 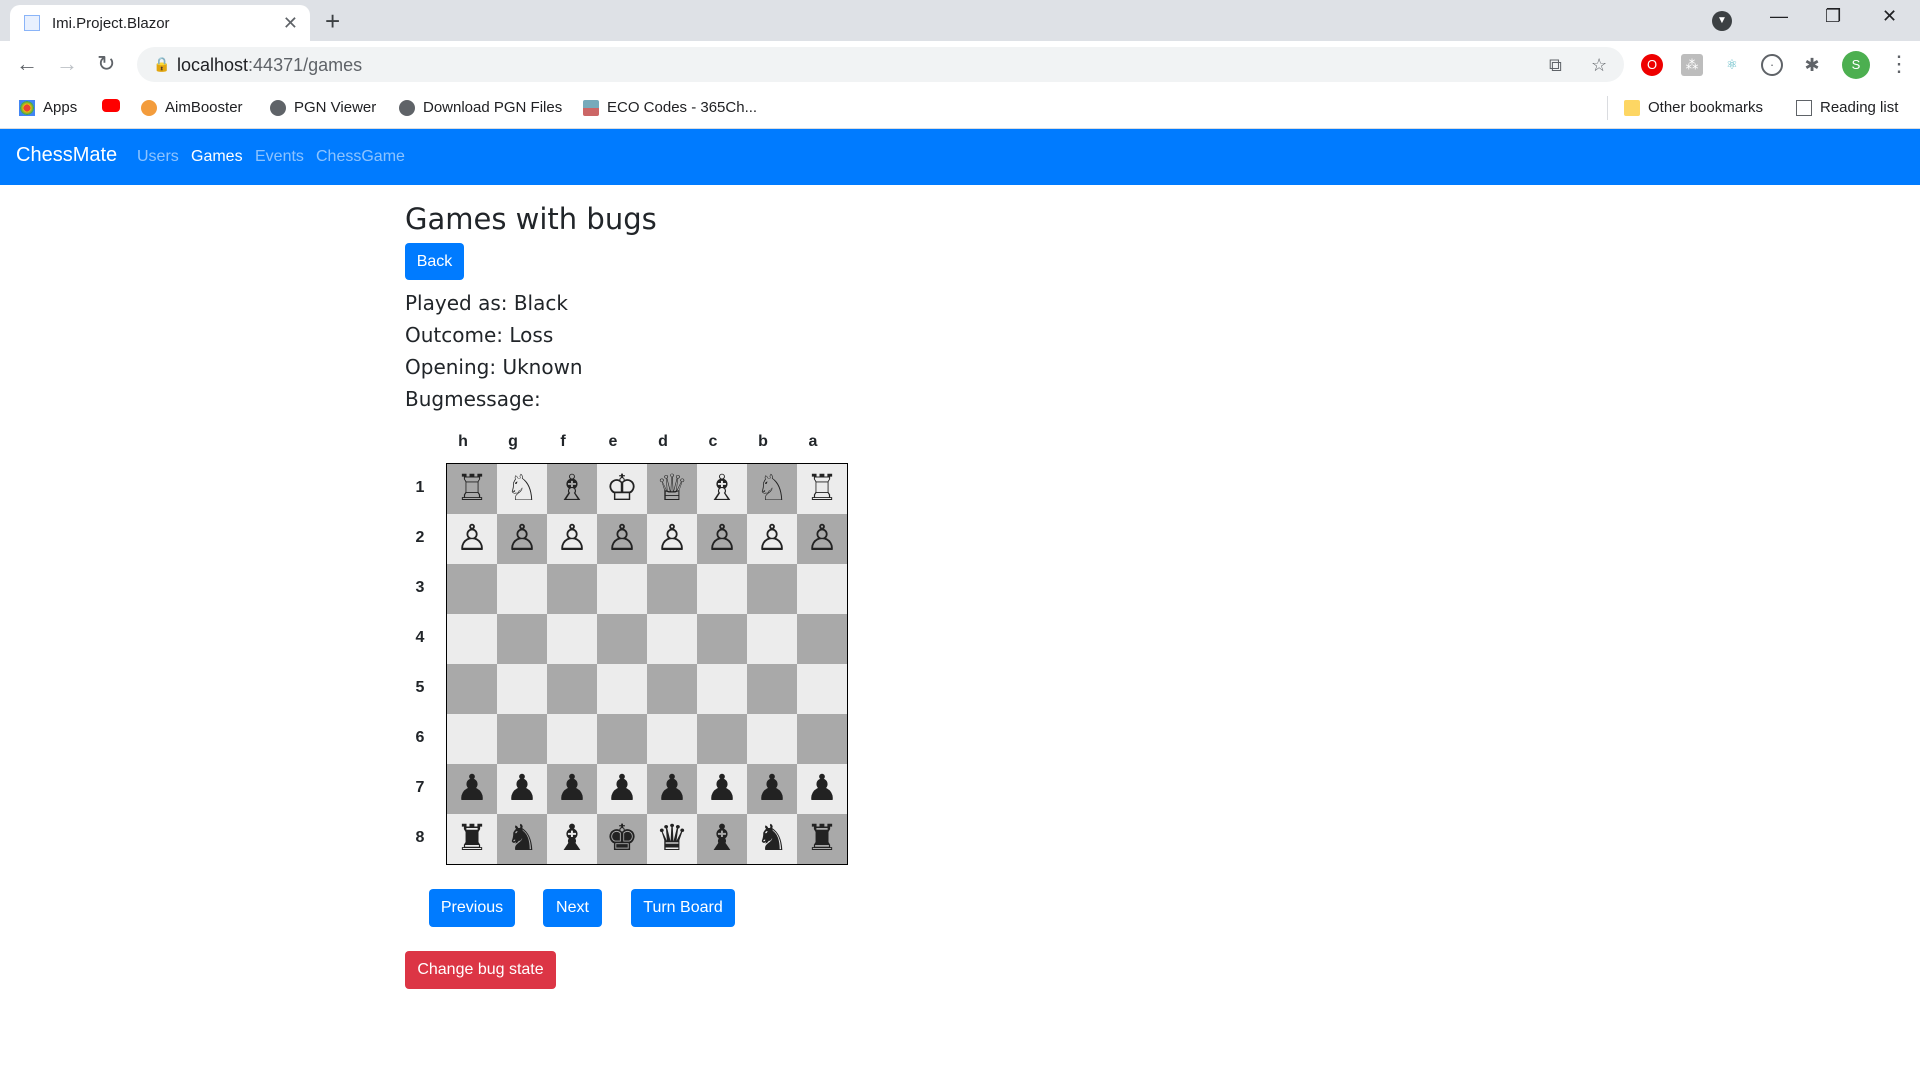 I want to click on menu-kebab-icon: ⋮, so click(x=1899, y=64).